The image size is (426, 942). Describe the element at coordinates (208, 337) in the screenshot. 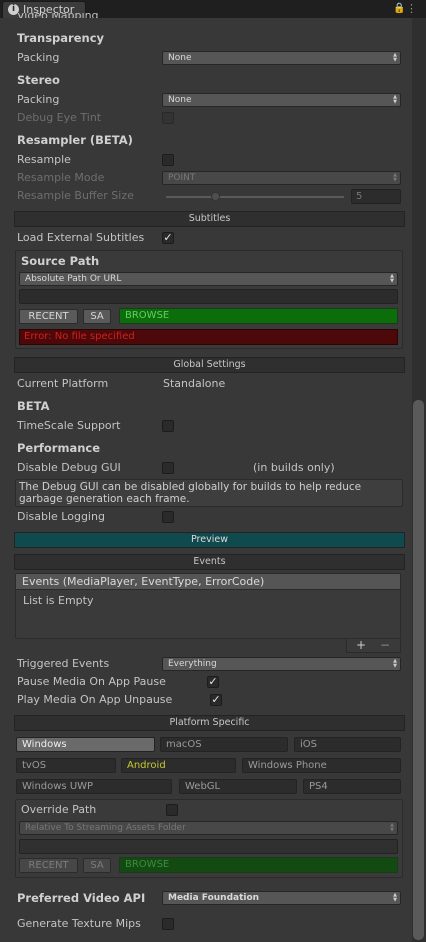

I see `error-message: Error: No file specified` at that location.